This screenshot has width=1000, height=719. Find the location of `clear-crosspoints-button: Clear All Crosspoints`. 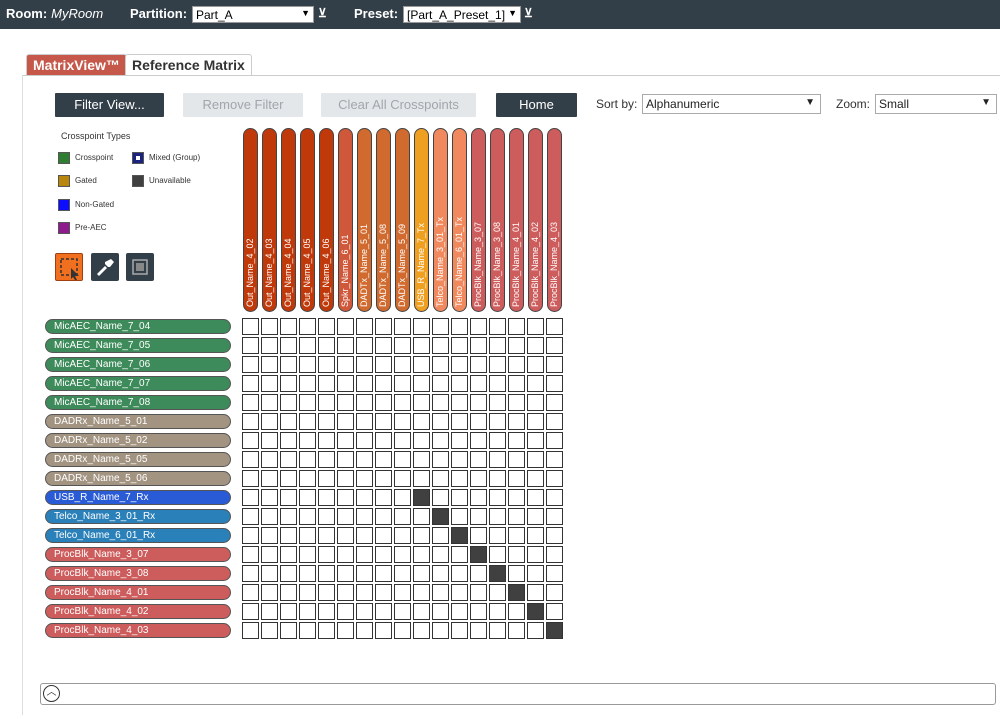

clear-crosspoints-button: Clear All Crosspoints is located at coordinates (398, 105).